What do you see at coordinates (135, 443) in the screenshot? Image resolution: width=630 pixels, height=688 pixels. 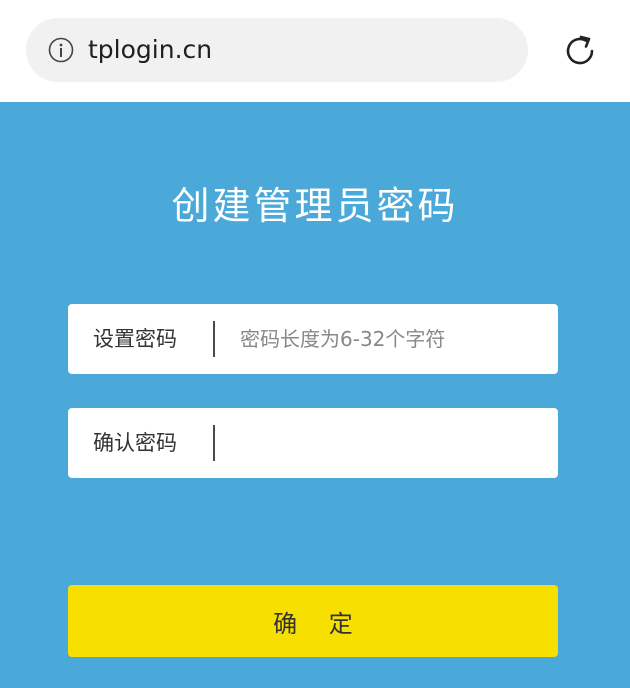 I see `confirm-password-label: 确认密码` at bounding box center [135, 443].